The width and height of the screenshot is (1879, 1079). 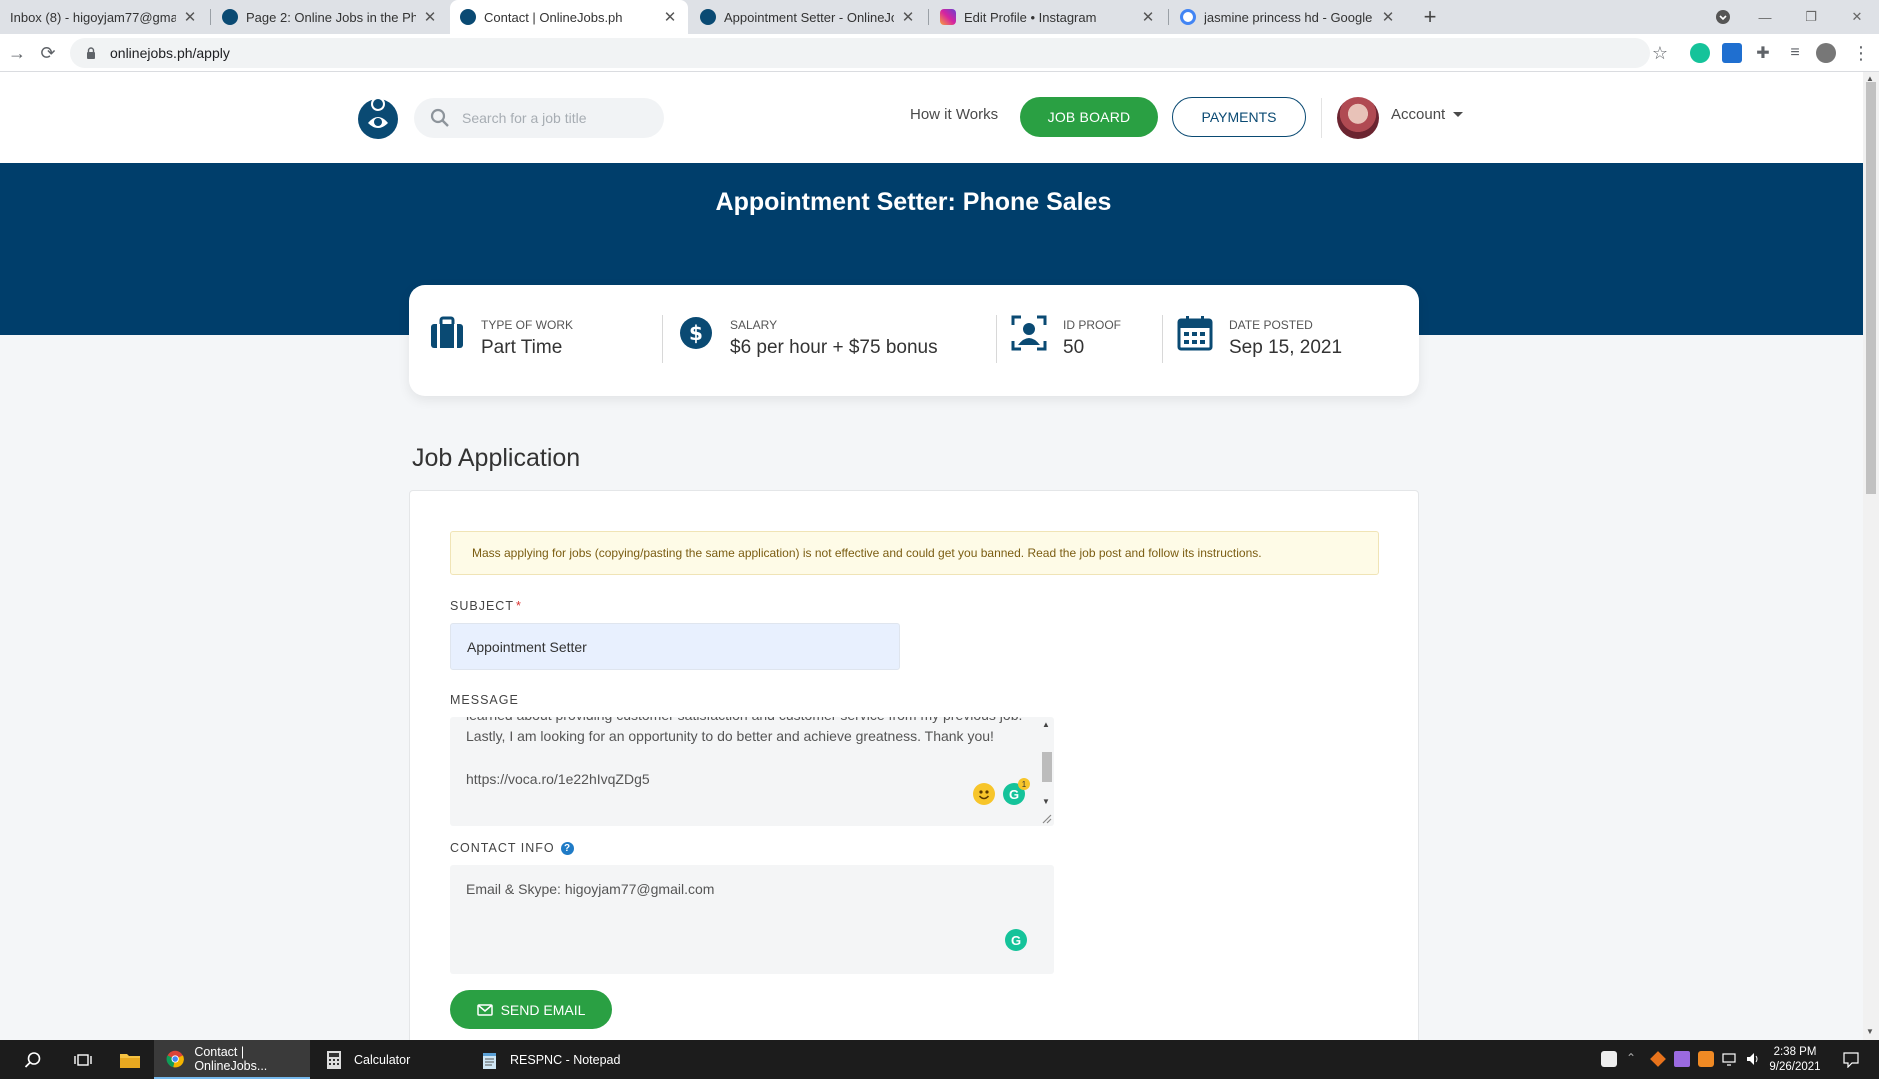 What do you see at coordinates (175, 1058) in the screenshot?
I see `chrome-icon` at bounding box center [175, 1058].